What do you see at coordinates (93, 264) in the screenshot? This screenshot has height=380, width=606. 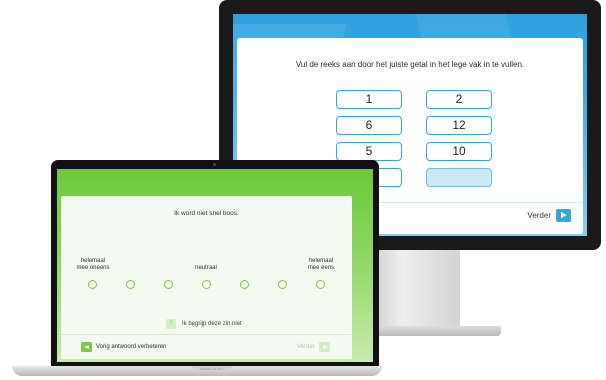 I see `scale-left-label: helemaal mee oneens` at bounding box center [93, 264].